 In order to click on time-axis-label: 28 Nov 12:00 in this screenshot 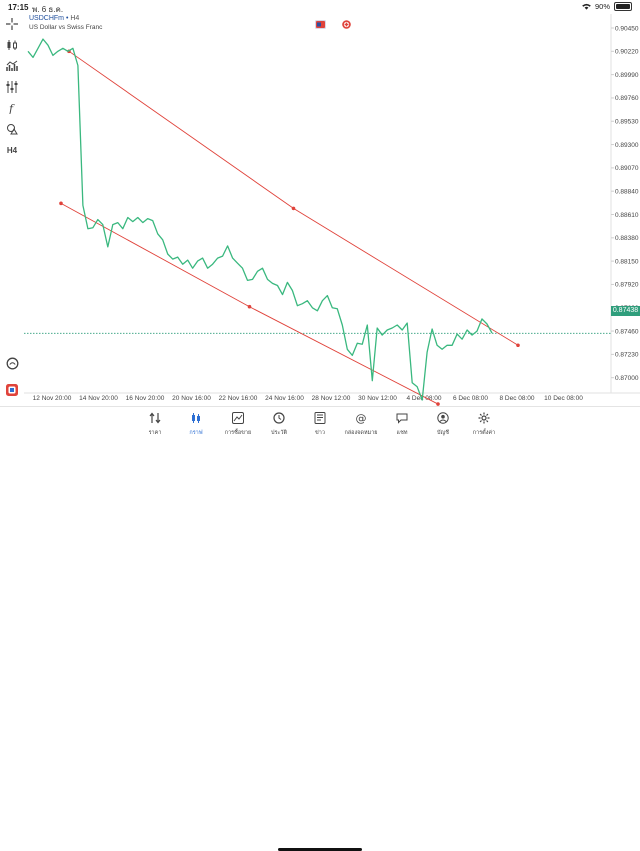, I will do `click(331, 398)`.